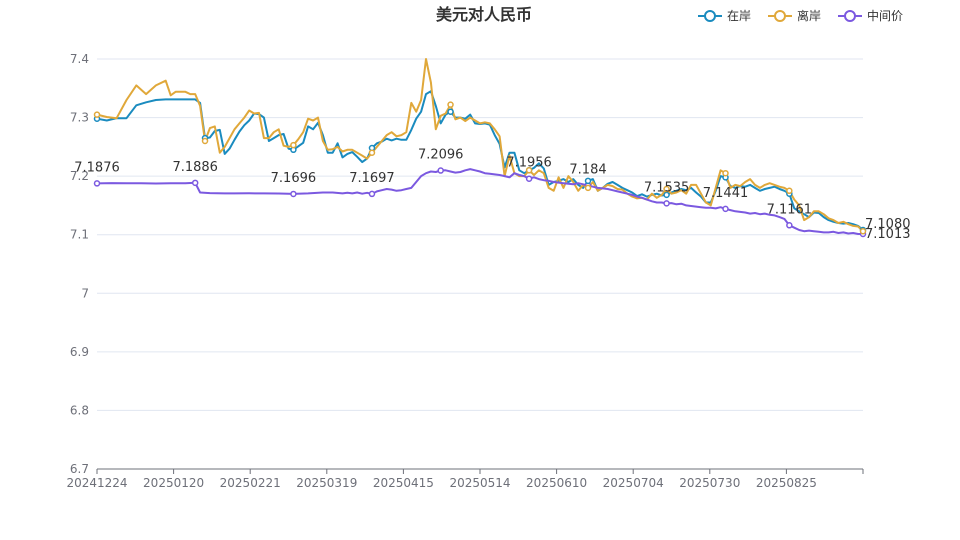  What do you see at coordinates (484, 14) in the screenshot?
I see `chart-title: 美元对人民币` at bounding box center [484, 14].